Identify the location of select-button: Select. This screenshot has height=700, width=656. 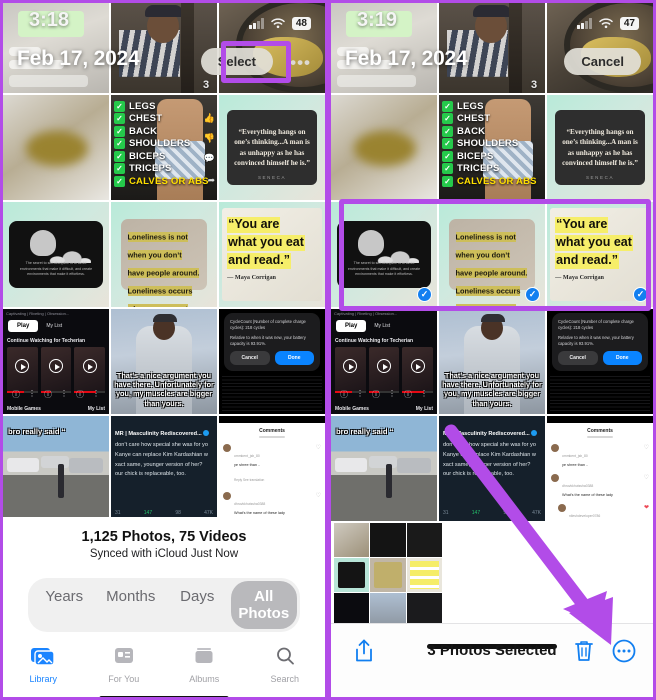
(236, 61).